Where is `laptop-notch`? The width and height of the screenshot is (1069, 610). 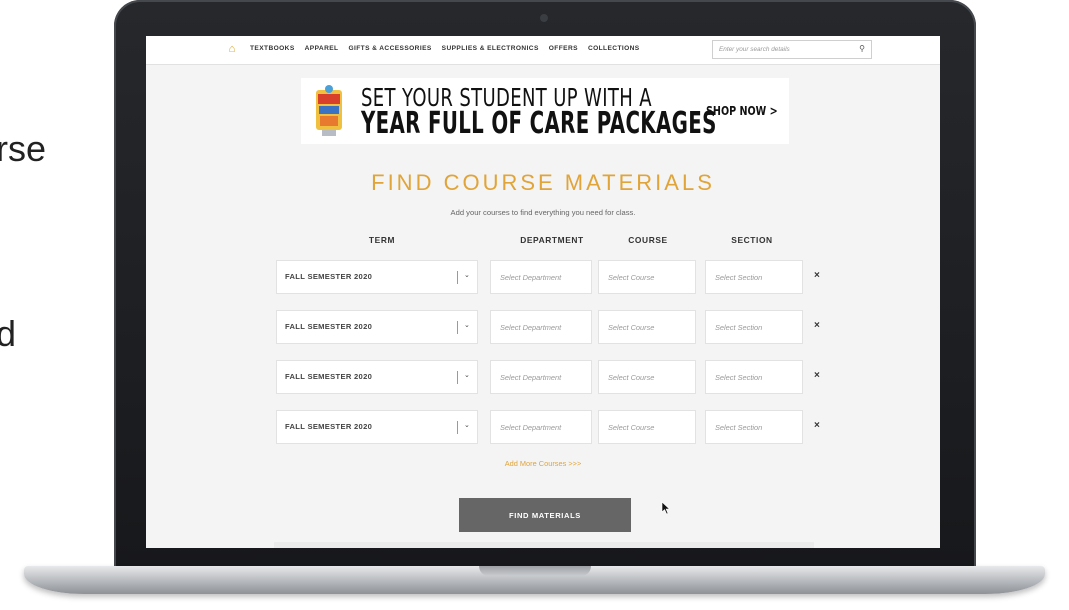 laptop-notch is located at coordinates (535, 571).